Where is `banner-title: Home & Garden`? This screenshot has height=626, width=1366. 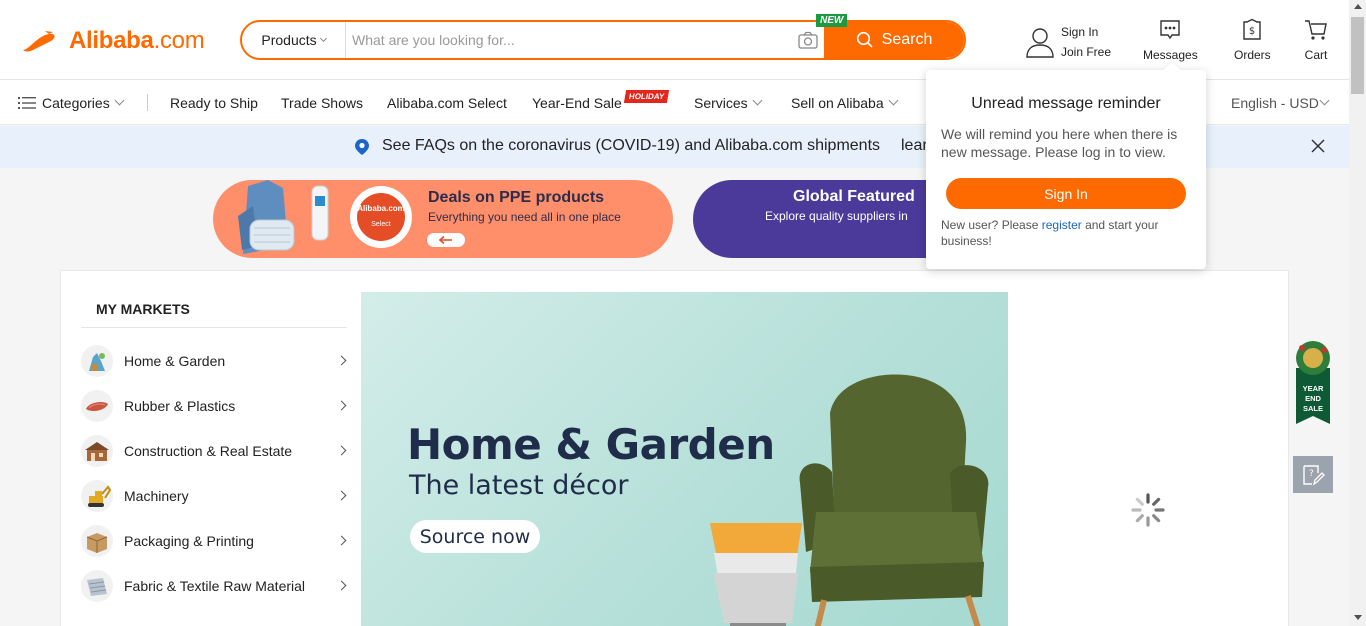
banner-title: Home & Garden is located at coordinates (591, 444).